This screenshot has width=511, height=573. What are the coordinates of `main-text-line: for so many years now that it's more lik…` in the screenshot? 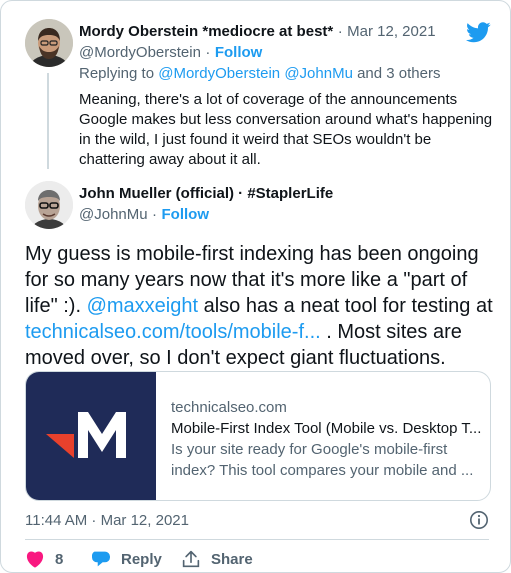 It's located at (246, 280).